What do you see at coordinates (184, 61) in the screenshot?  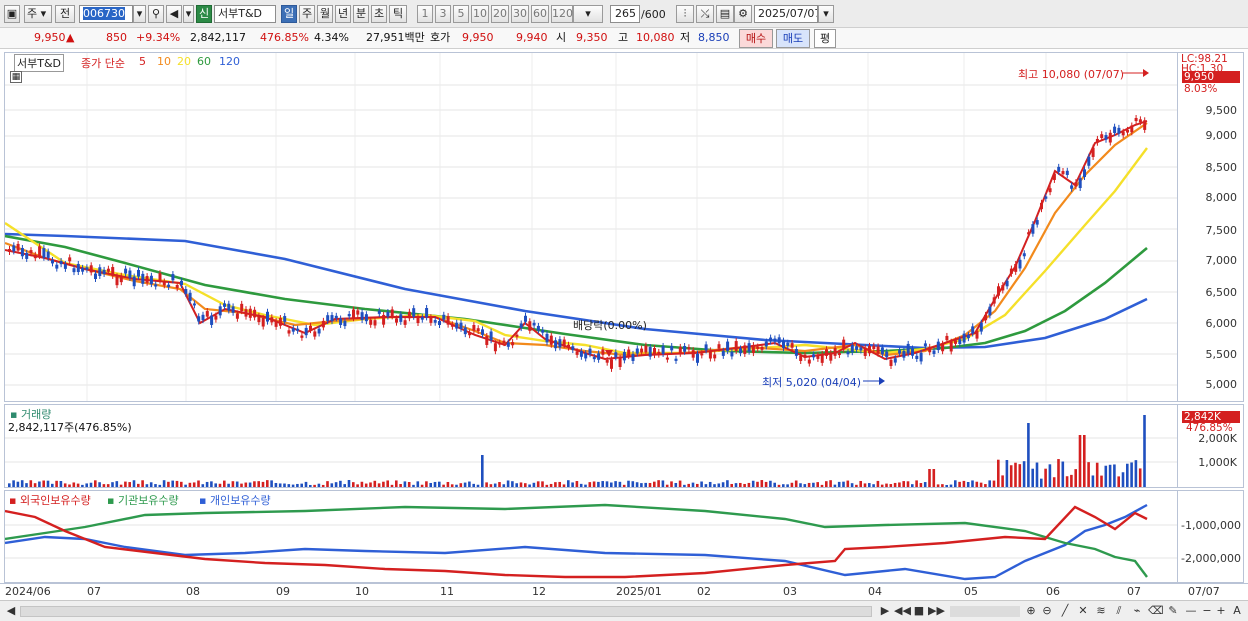 I see `ma-period-20: 20` at bounding box center [184, 61].